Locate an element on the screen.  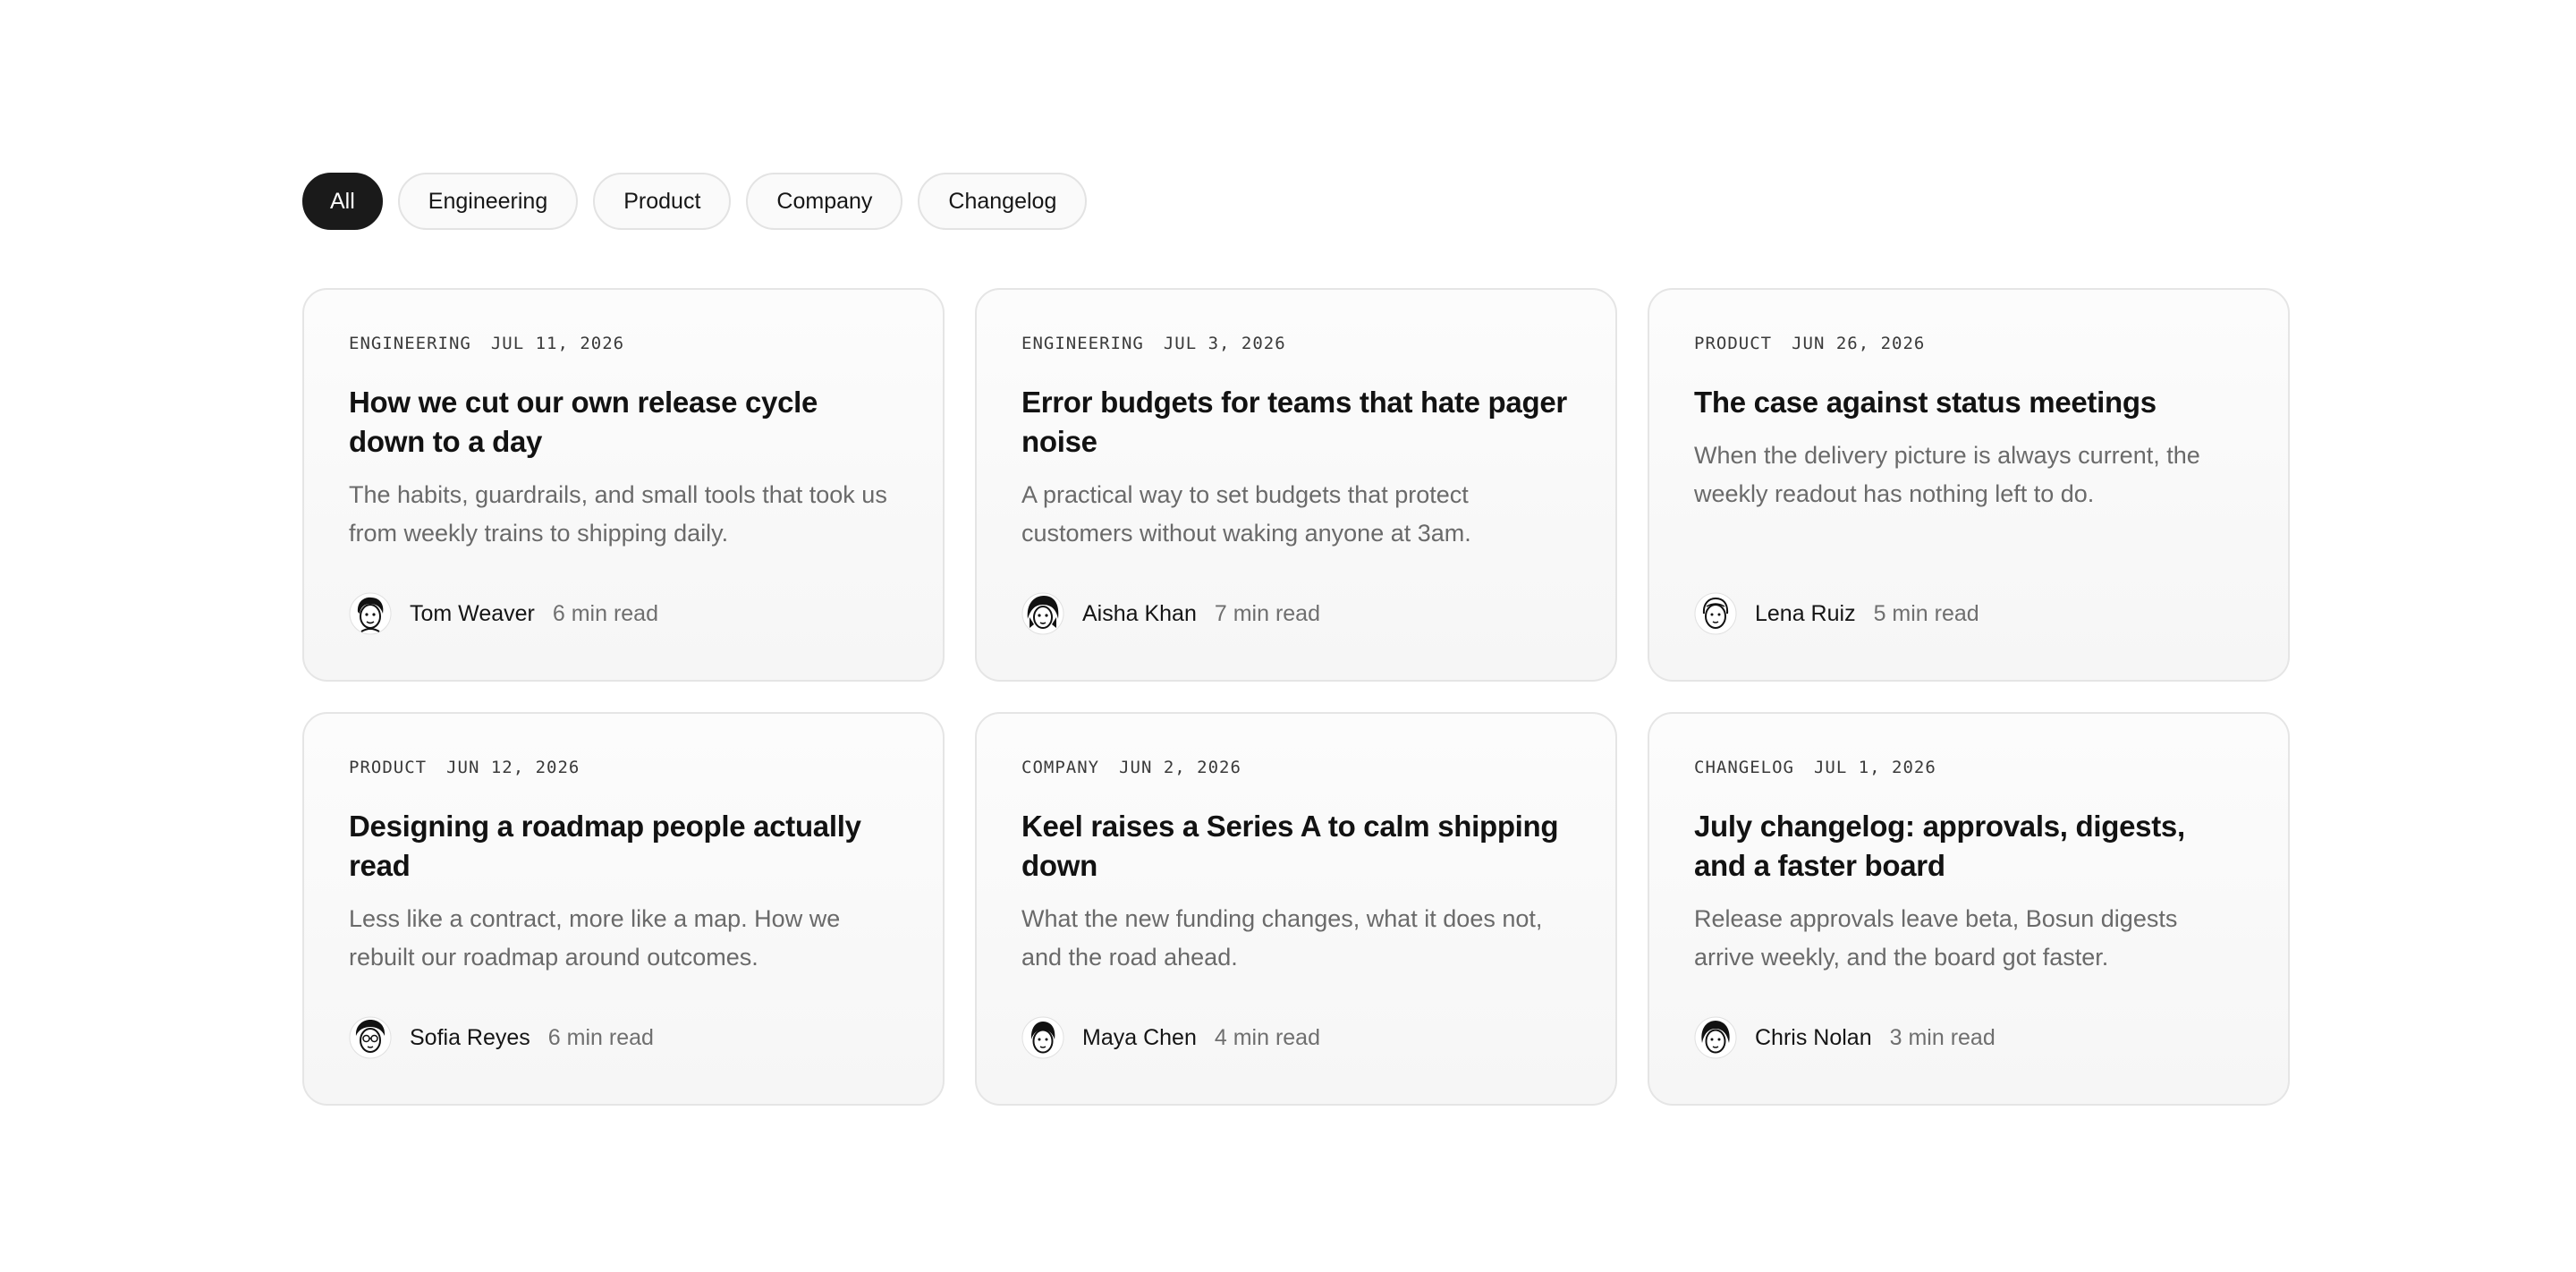
post-author: Aisha Khan 7 min read is located at coordinates (1170, 613).